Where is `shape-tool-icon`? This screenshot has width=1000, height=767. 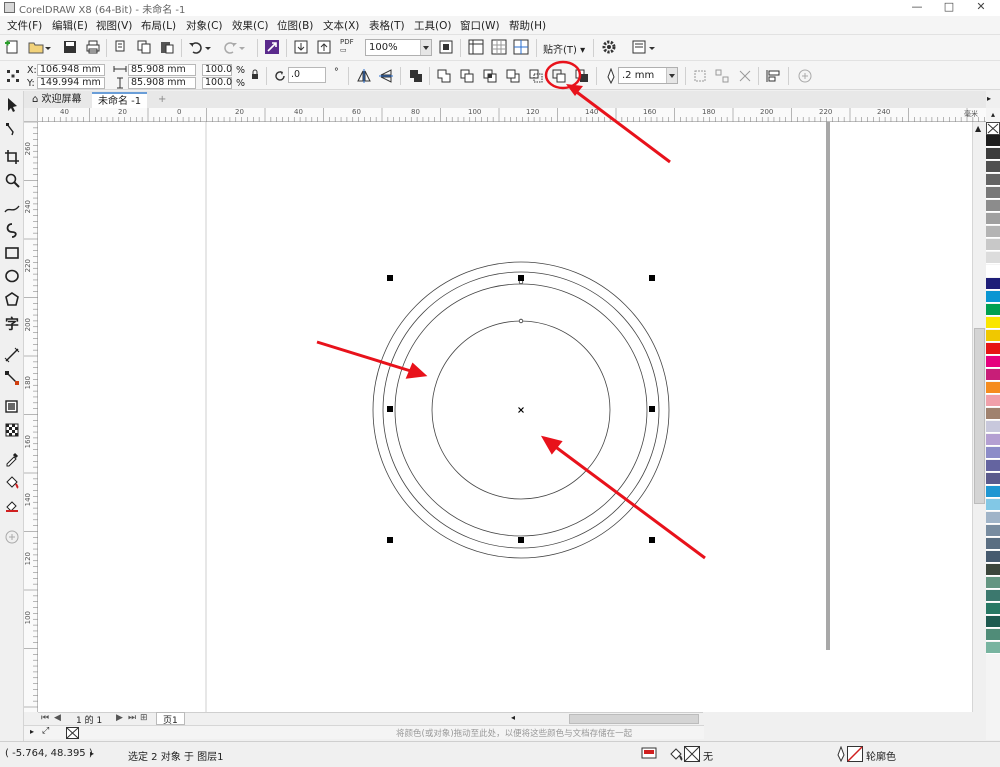 shape-tool-icon is located at coordinates (12, 129).